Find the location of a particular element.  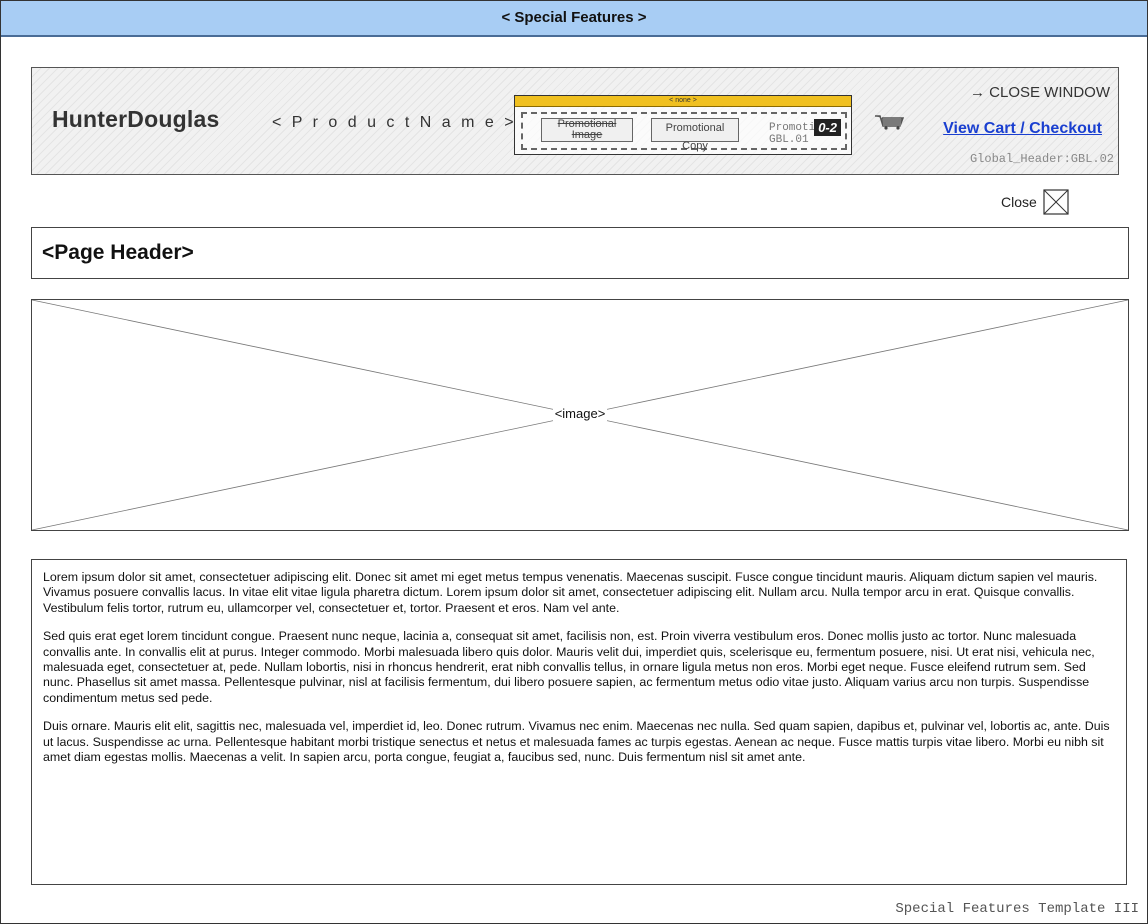

promotional-image: Promotional Image is located at coordinates (587, 130).